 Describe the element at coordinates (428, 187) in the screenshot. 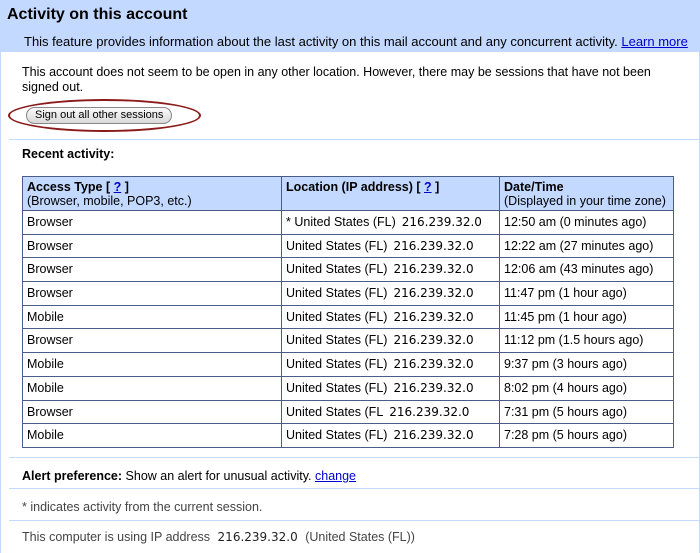

I see `location-help-link: ?` at that location.